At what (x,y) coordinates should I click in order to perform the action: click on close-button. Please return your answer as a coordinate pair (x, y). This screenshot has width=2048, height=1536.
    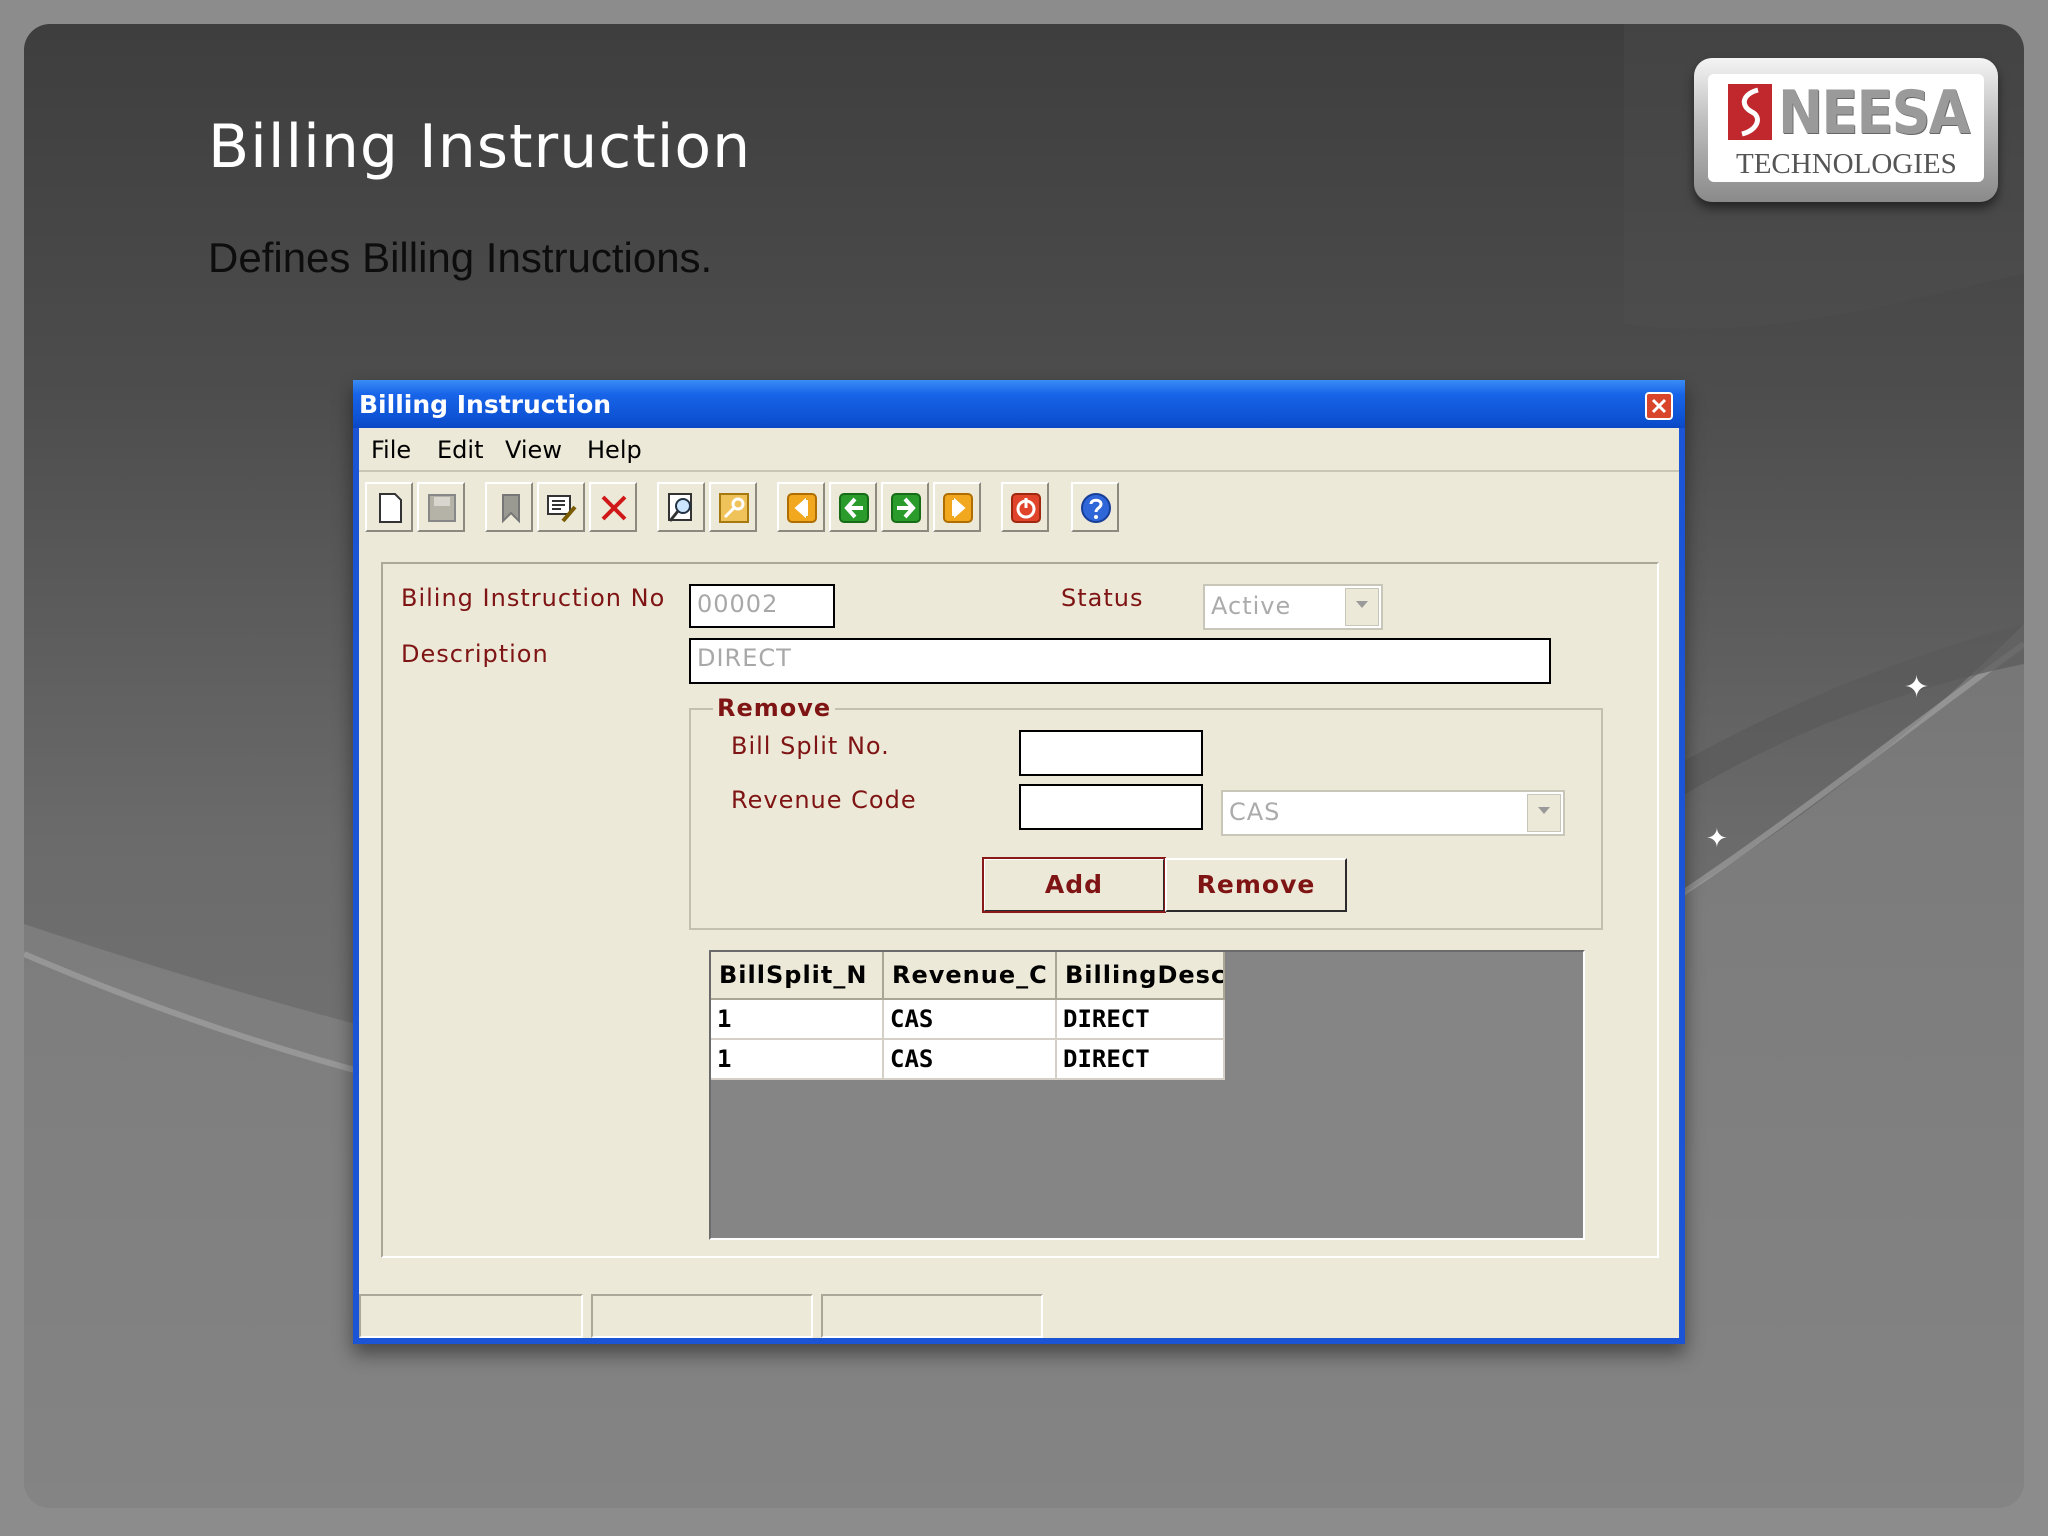
    Looking at the image, I should click on (1659, 406).